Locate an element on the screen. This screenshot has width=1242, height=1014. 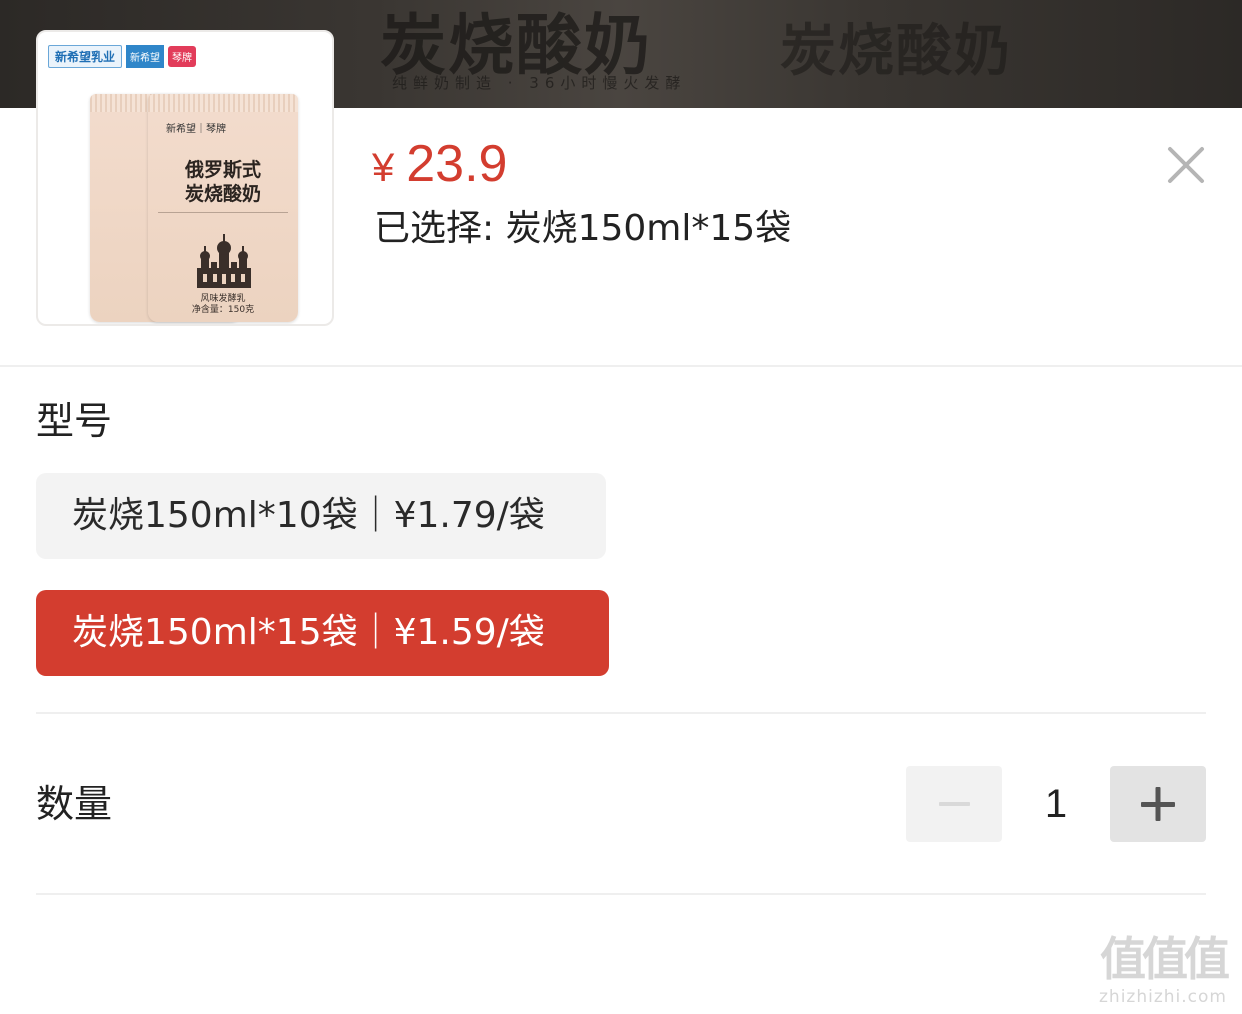
plus-icon is located at coordinates (1158, 804).